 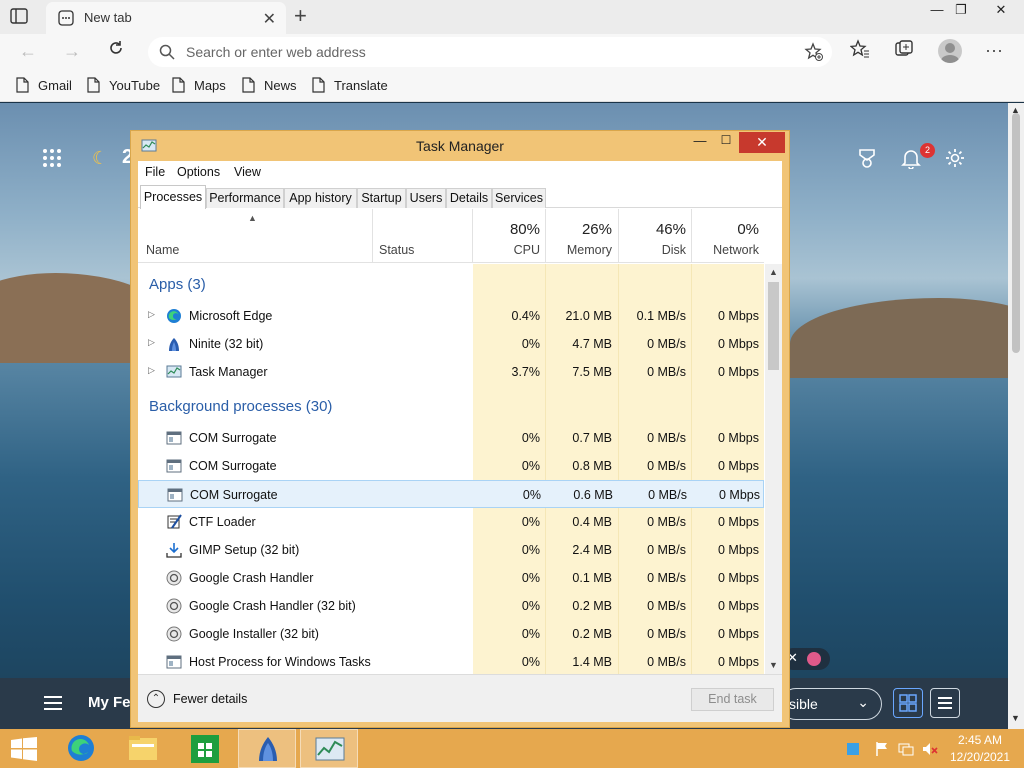 I want to click on column-network: Network, so click(x=726, y=250).